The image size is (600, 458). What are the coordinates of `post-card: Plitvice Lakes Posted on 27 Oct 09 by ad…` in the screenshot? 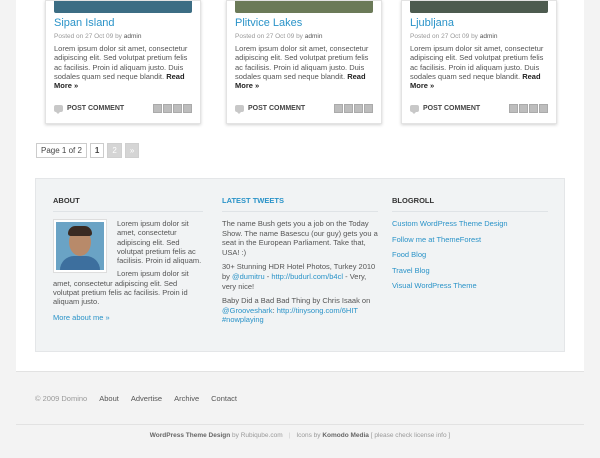 It's located at (304, 62).